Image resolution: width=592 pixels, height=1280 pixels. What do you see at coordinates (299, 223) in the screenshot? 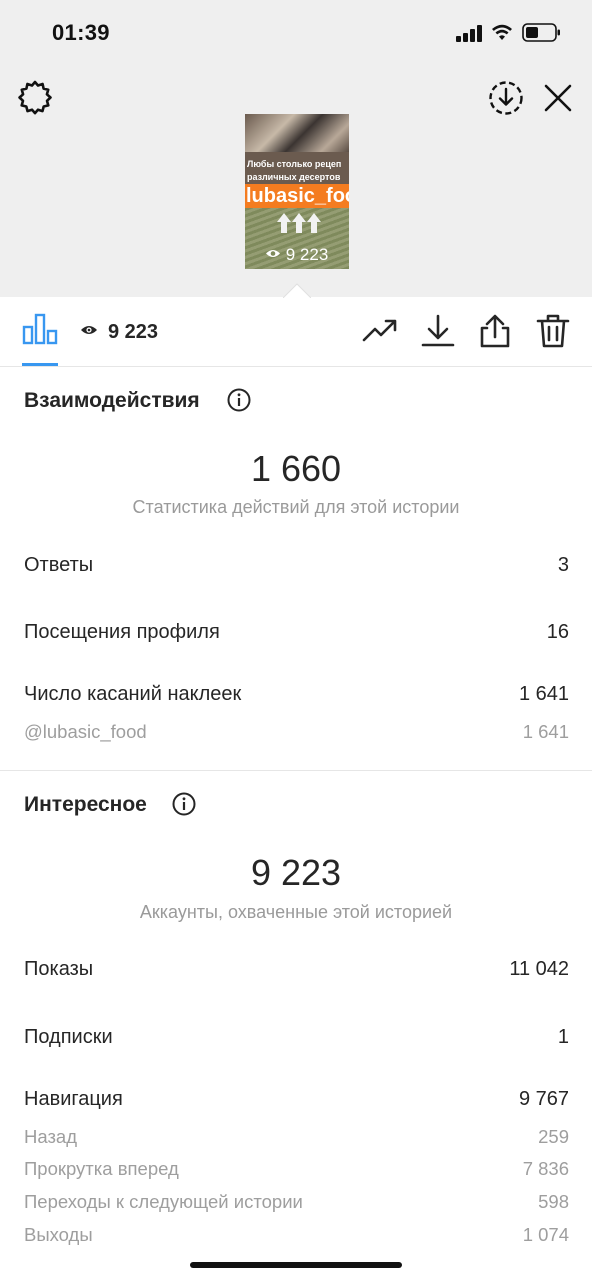
I see `swipe-up-arrows-icon` at bounding box center [299, 223].